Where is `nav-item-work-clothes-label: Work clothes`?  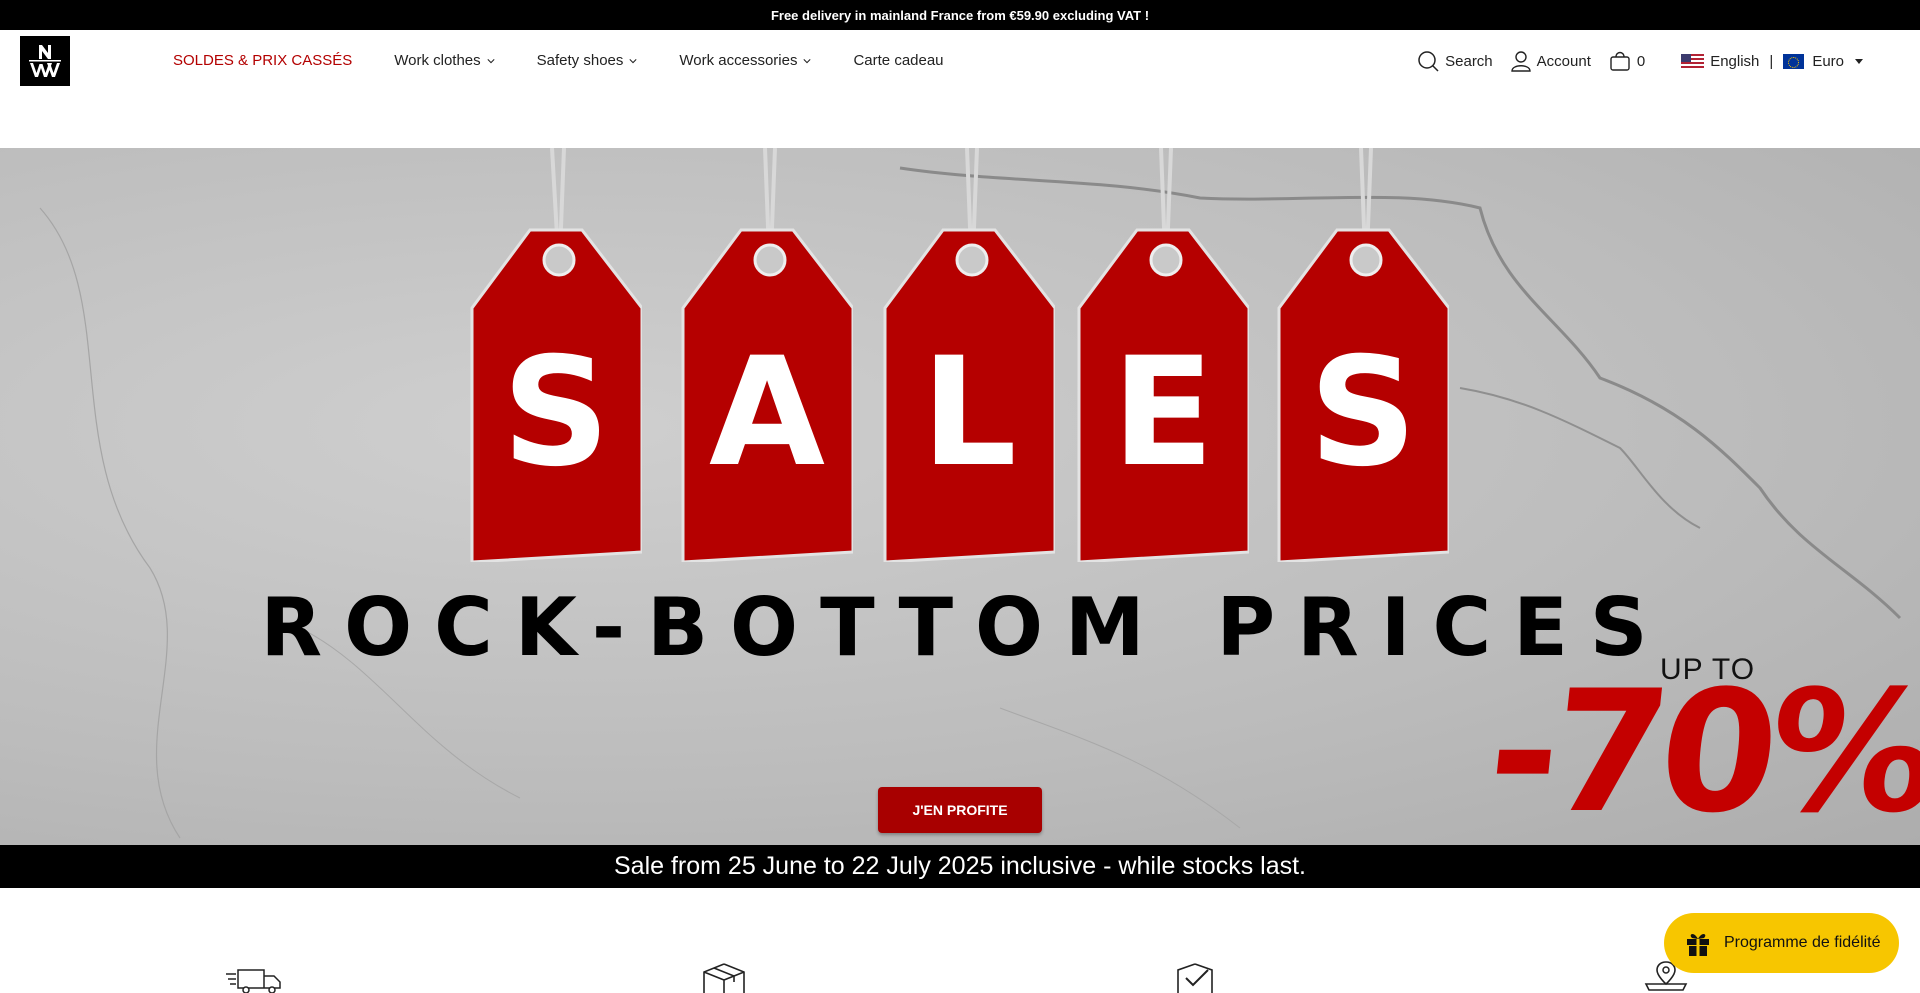
nav-item-work-clothes-label: Work clothes is located at coordinates (437, 60).